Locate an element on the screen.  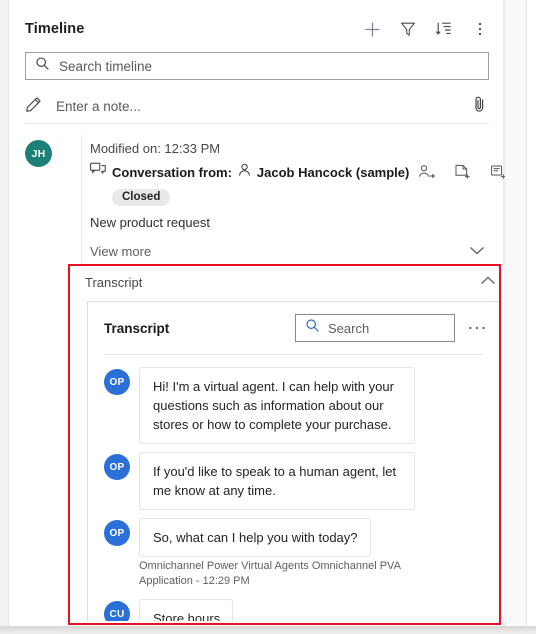
message-row: CU Store hours is located at coordinates (293, 610).